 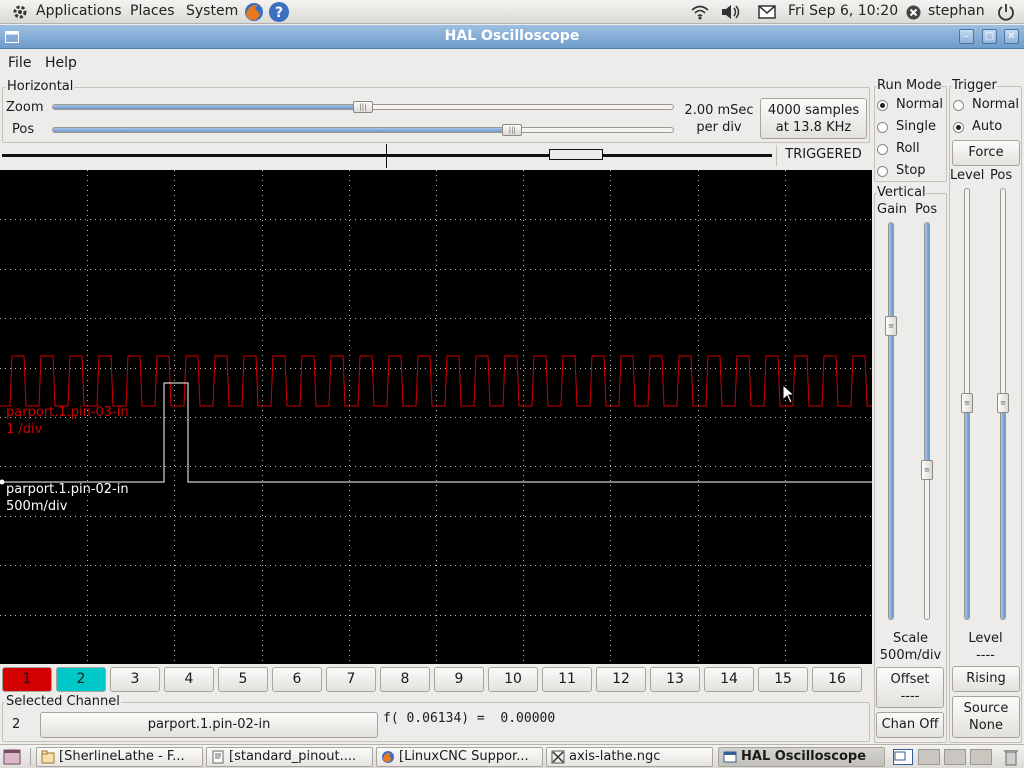 What do you see at coordinates (967, 511) in the screenshot?
I see `trigger-level-fill` at bounding box center [967, 511].